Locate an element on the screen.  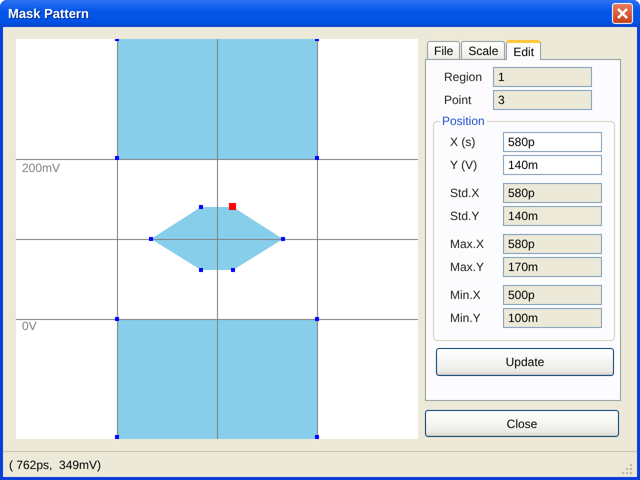
field-label: Y (V) is located at coordinates (463, 165).